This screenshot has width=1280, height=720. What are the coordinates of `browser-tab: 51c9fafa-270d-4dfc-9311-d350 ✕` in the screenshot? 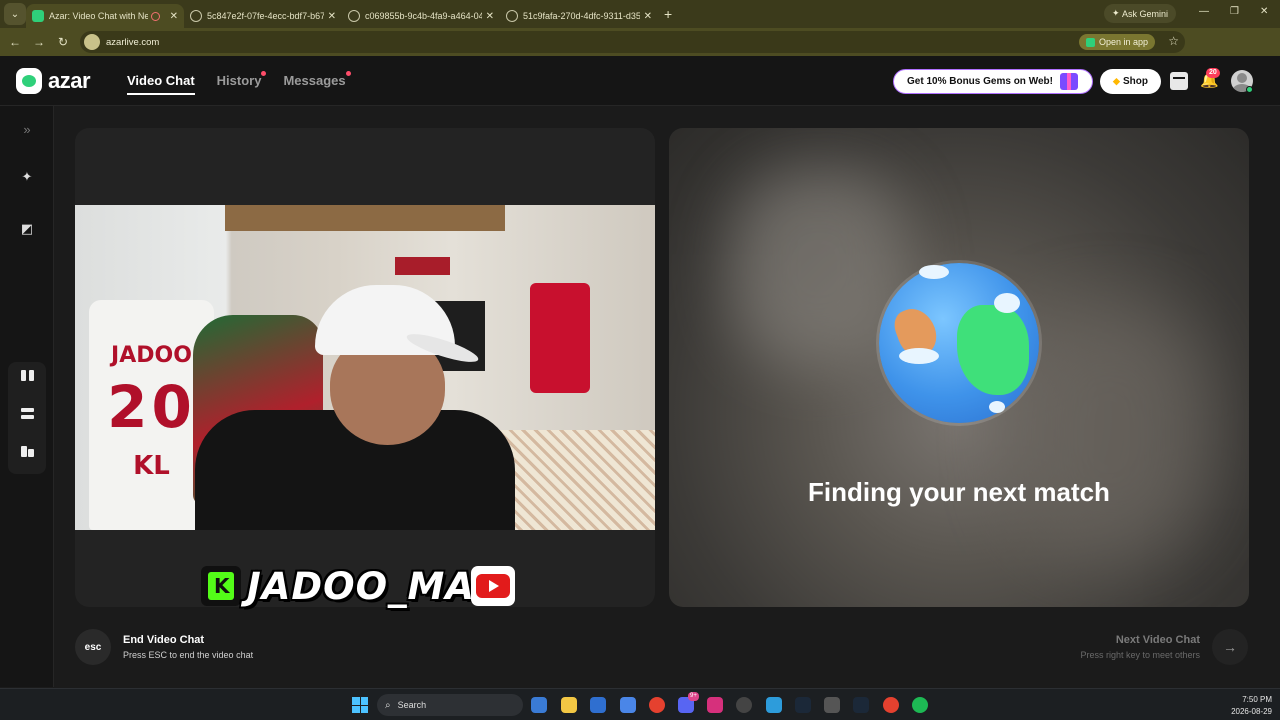 It's located at (579, 16).